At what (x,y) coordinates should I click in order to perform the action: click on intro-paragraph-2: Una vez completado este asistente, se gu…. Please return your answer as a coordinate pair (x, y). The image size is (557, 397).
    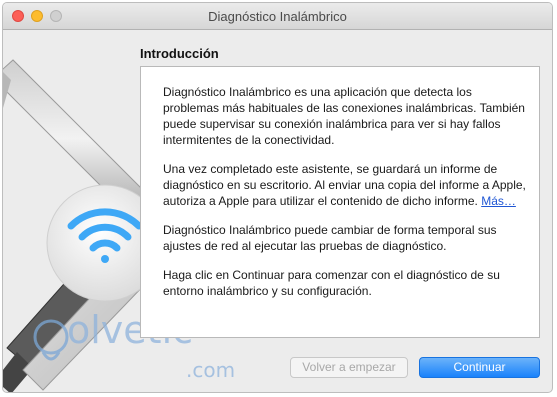
    Looking at the image, I should click on (345, 185).